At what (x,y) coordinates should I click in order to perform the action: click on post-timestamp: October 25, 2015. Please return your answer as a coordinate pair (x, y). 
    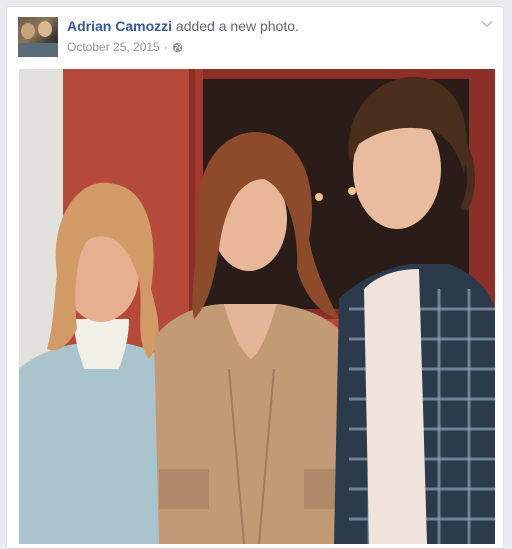
    Looking at the image, I should click on (113, 47).